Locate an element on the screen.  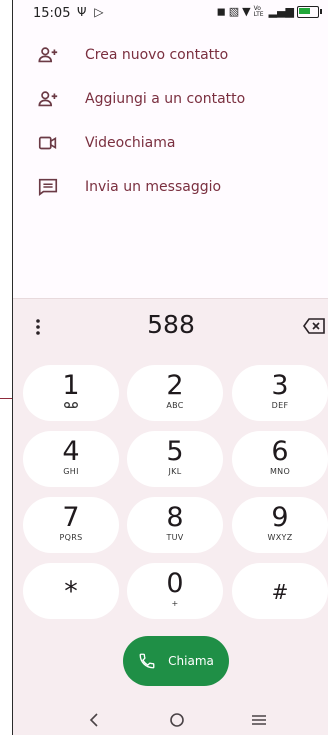
key-7: 7 PQRS is located at coordinates (71, 525).